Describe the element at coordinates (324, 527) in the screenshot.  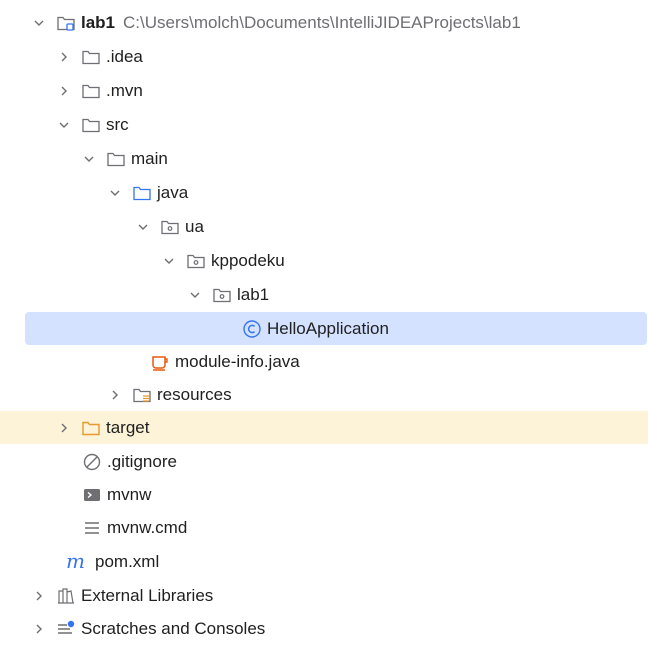
I see `tree-node-mvnw-cmd: mvnw.cmd` at that location.